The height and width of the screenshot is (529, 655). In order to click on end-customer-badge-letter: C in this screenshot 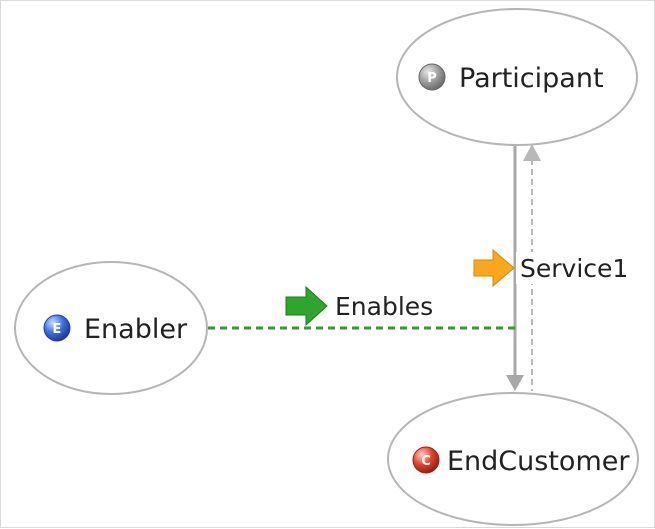, I will do `click(426, 461)`.